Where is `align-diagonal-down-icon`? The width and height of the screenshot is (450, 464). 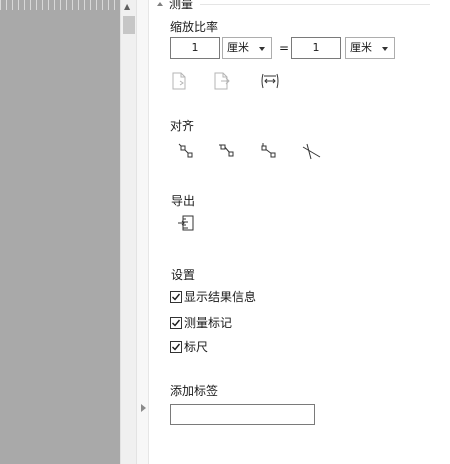 align-diagonal-down-icon is located at coordinates (186, 151).